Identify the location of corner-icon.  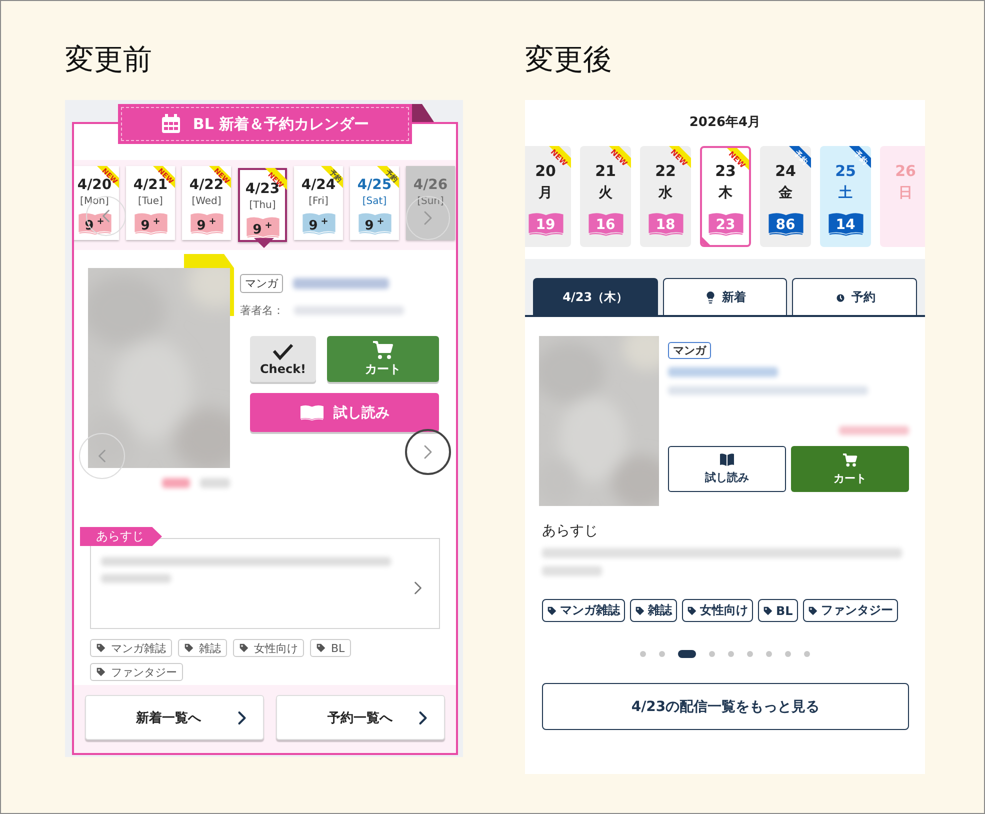
(706, 241).